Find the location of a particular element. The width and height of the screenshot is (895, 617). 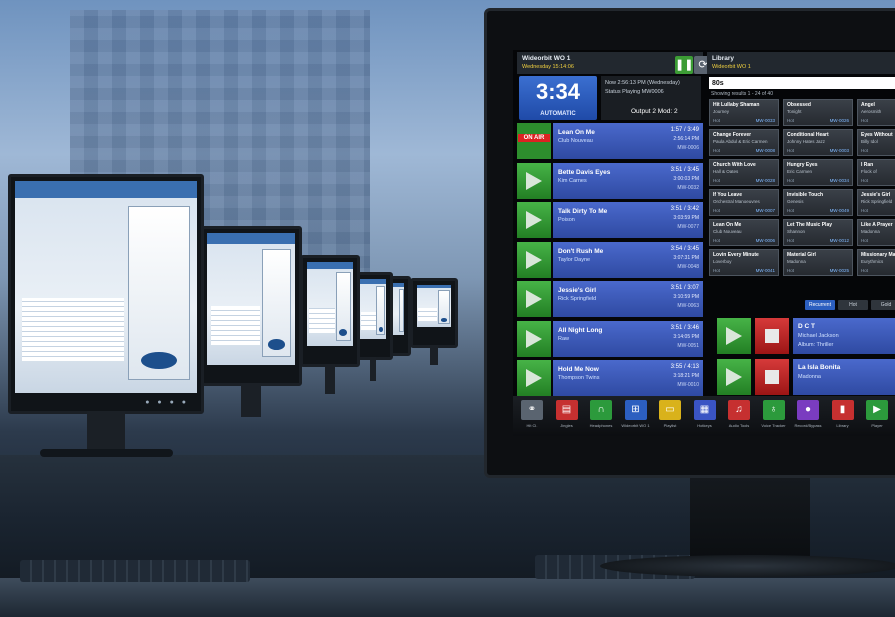

station-header: Wideorbit WO 1 Wednesday 15:14:06 ❚❚ ⟳ is located at coordinates (614, 63).